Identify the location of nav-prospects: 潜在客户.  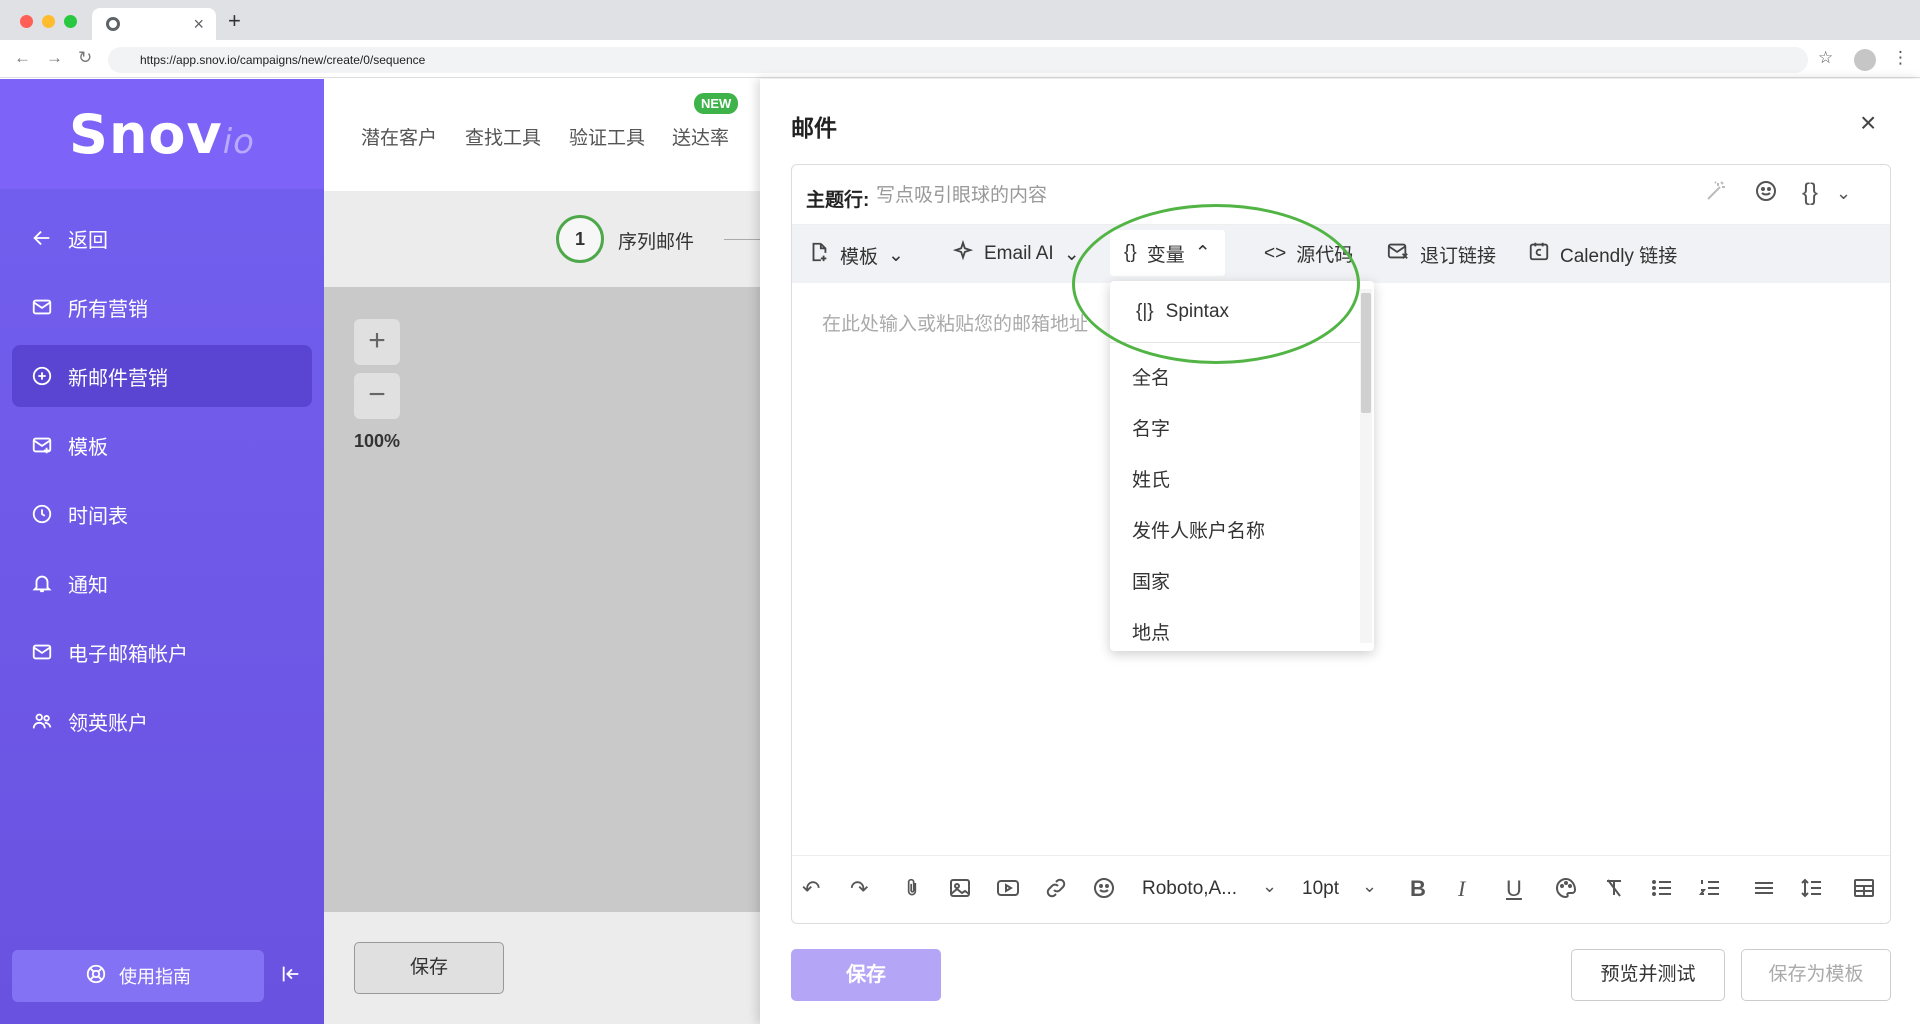
(399, 136).